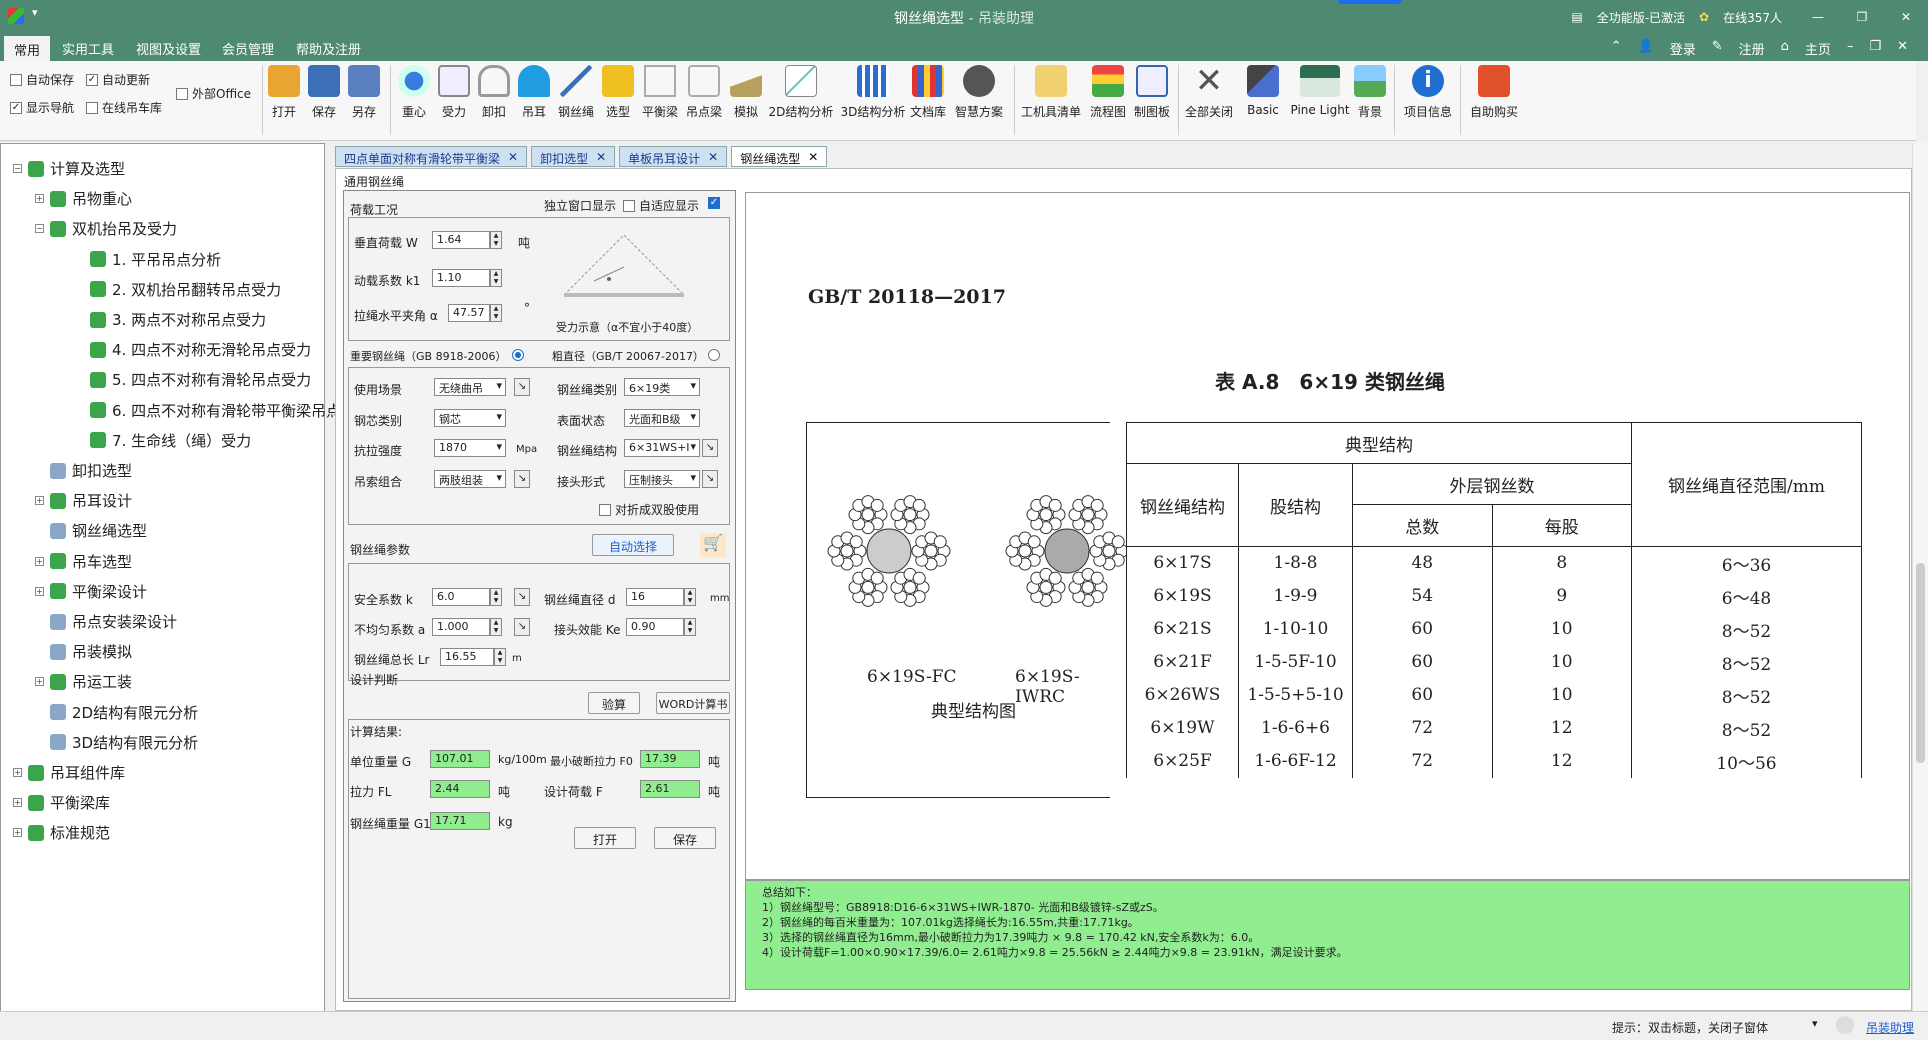 The image size is (1928, 1040). What do you see at coordinates (979, 92) in the screenshot?
I see `smart-plan-button: 智慧方案` at bounding box center [979, 92].